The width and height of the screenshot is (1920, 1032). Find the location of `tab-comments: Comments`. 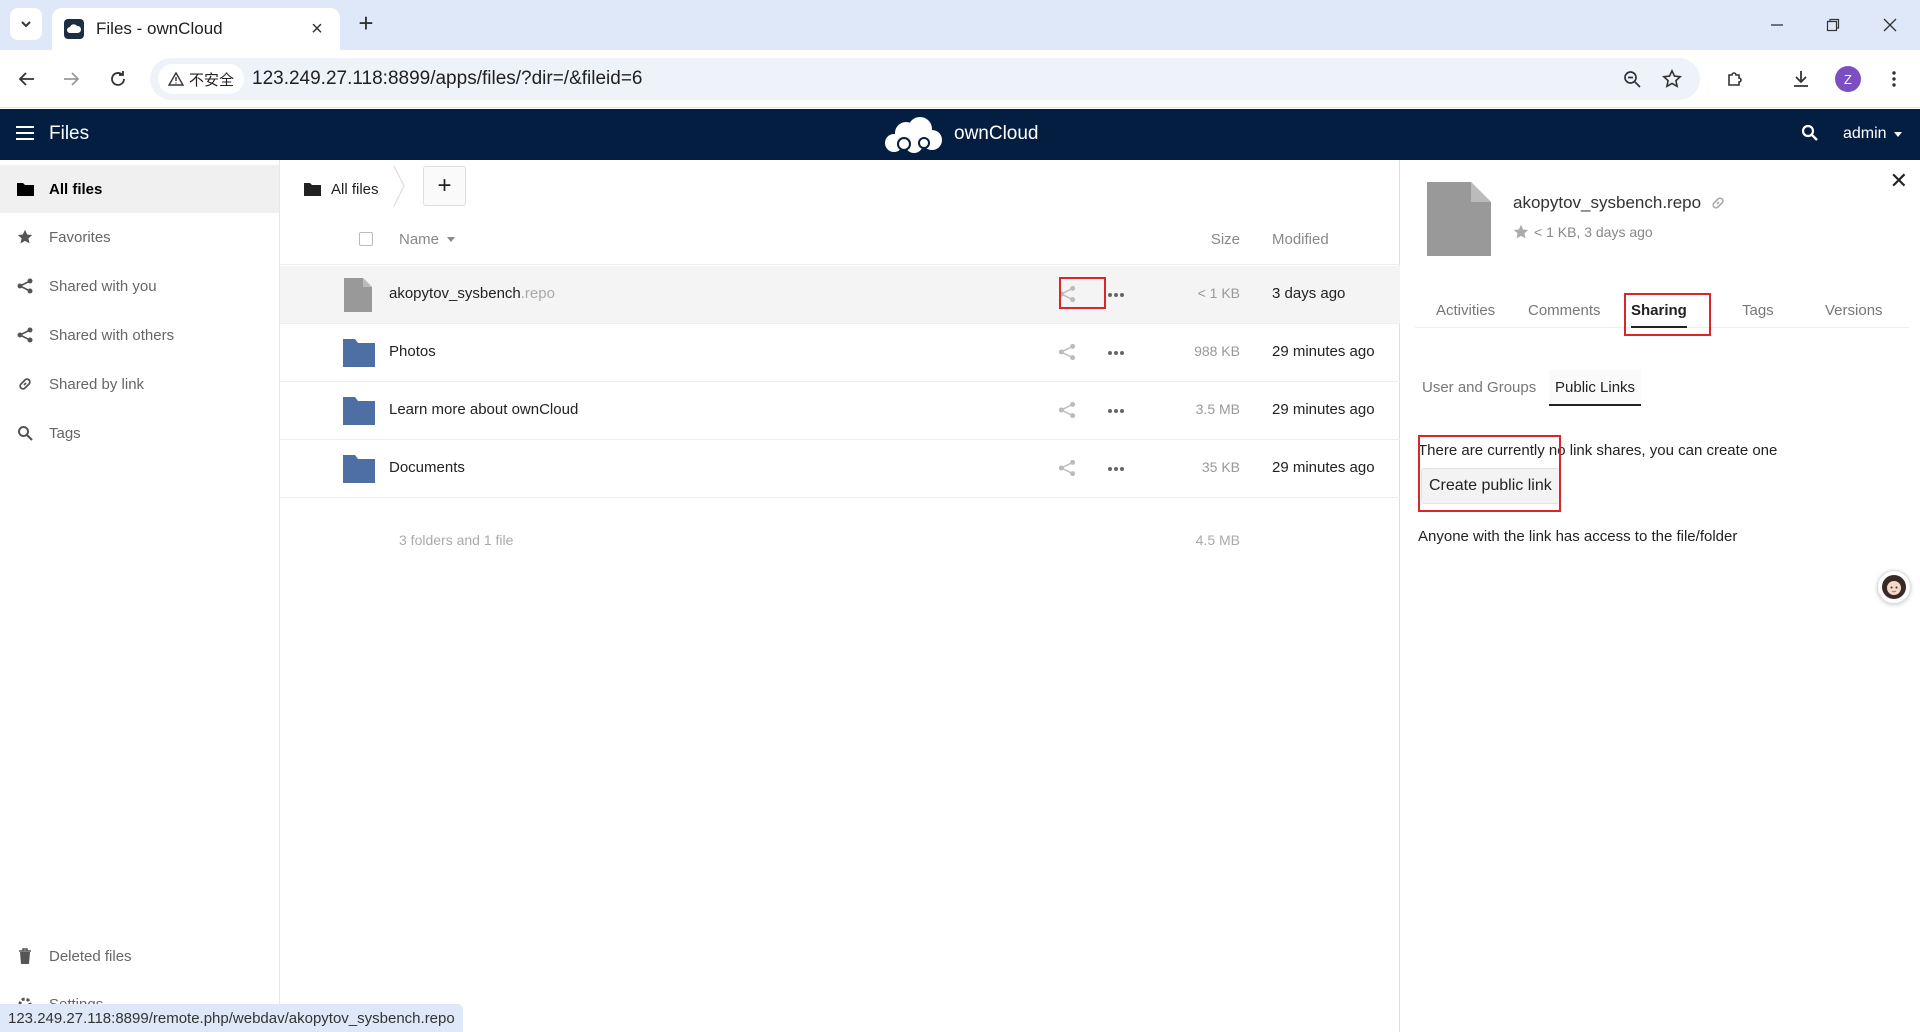

tab-comments: Comments is located at coordinates (1564, 310).